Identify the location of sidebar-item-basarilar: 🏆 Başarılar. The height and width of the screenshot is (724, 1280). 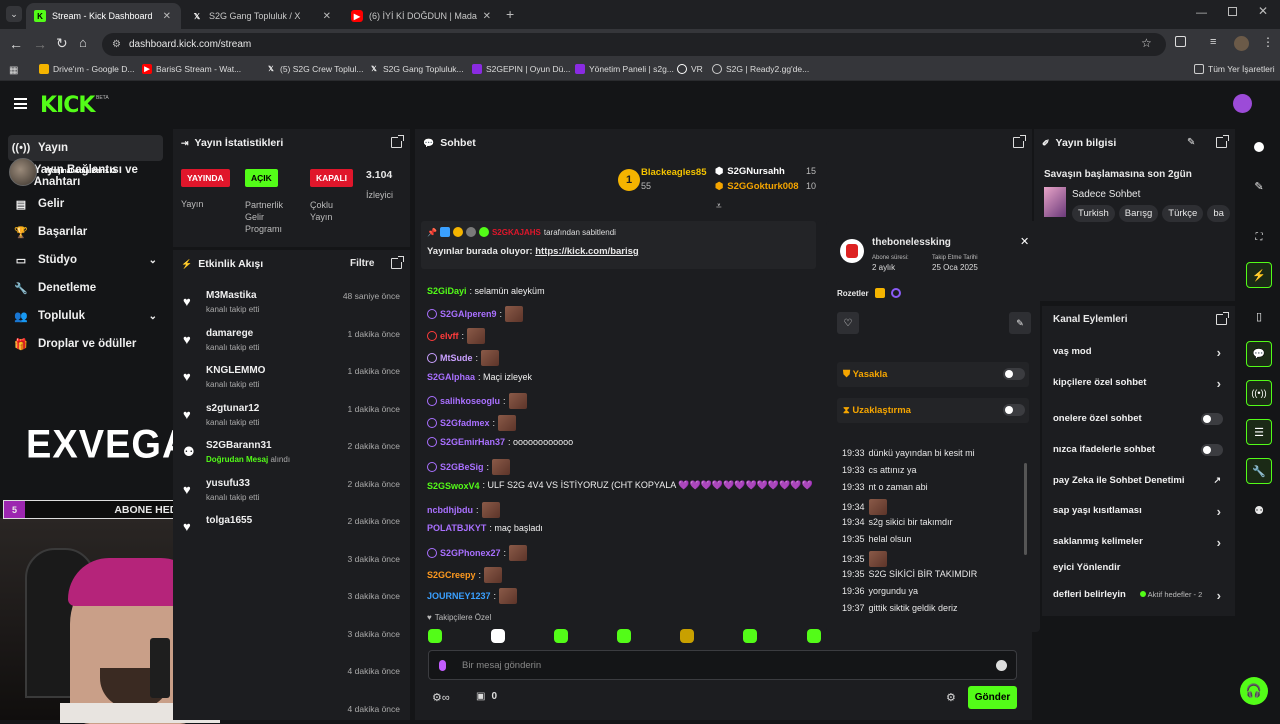
(85, 232).